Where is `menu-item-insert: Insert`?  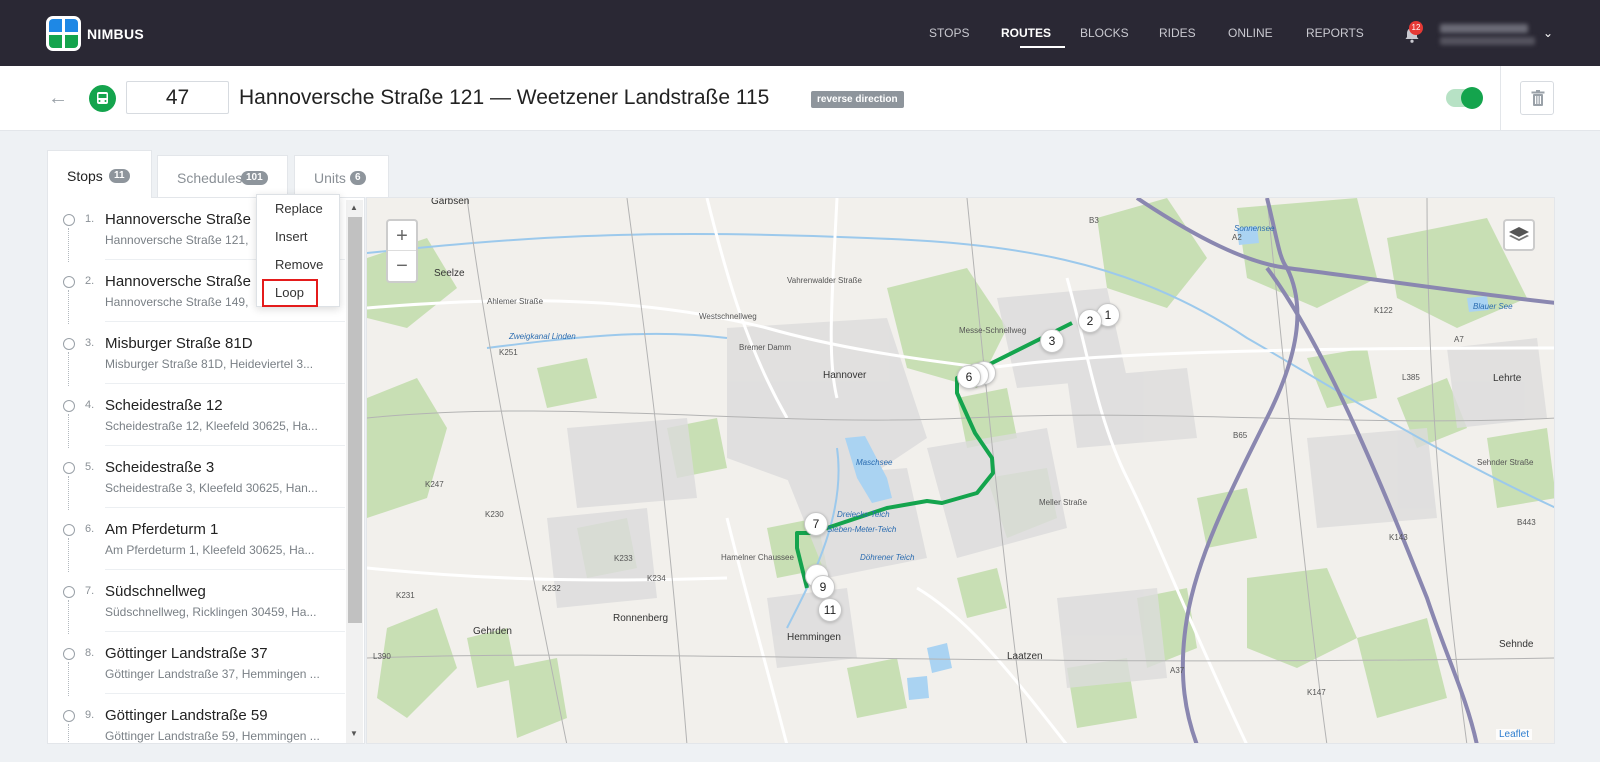
menu-item-insert: Insert is located at coordinates (299, 237).